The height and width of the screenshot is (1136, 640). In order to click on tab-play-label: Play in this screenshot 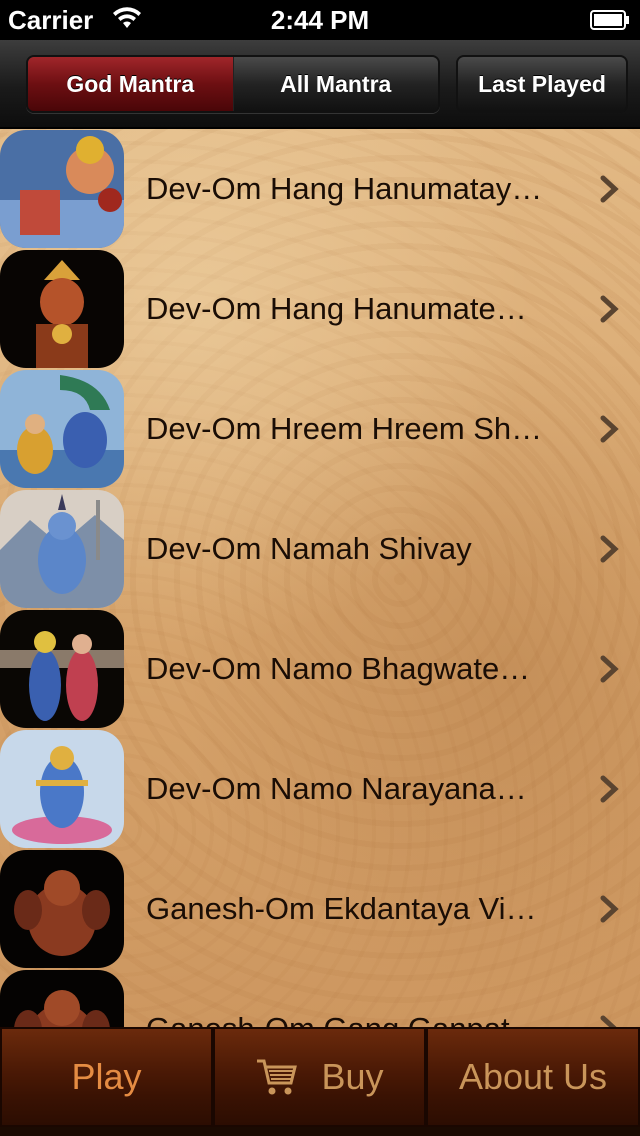, I will do `click(106, 1076)`.